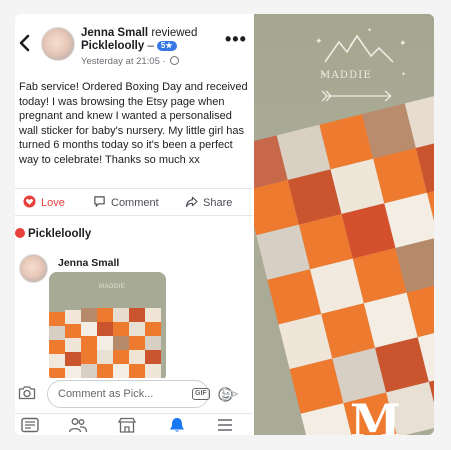 The image size is (451, 450). What do you see at coordinates (191, 202) in the screenshot?
I see `share-icon` at bounding box center [191, 202].